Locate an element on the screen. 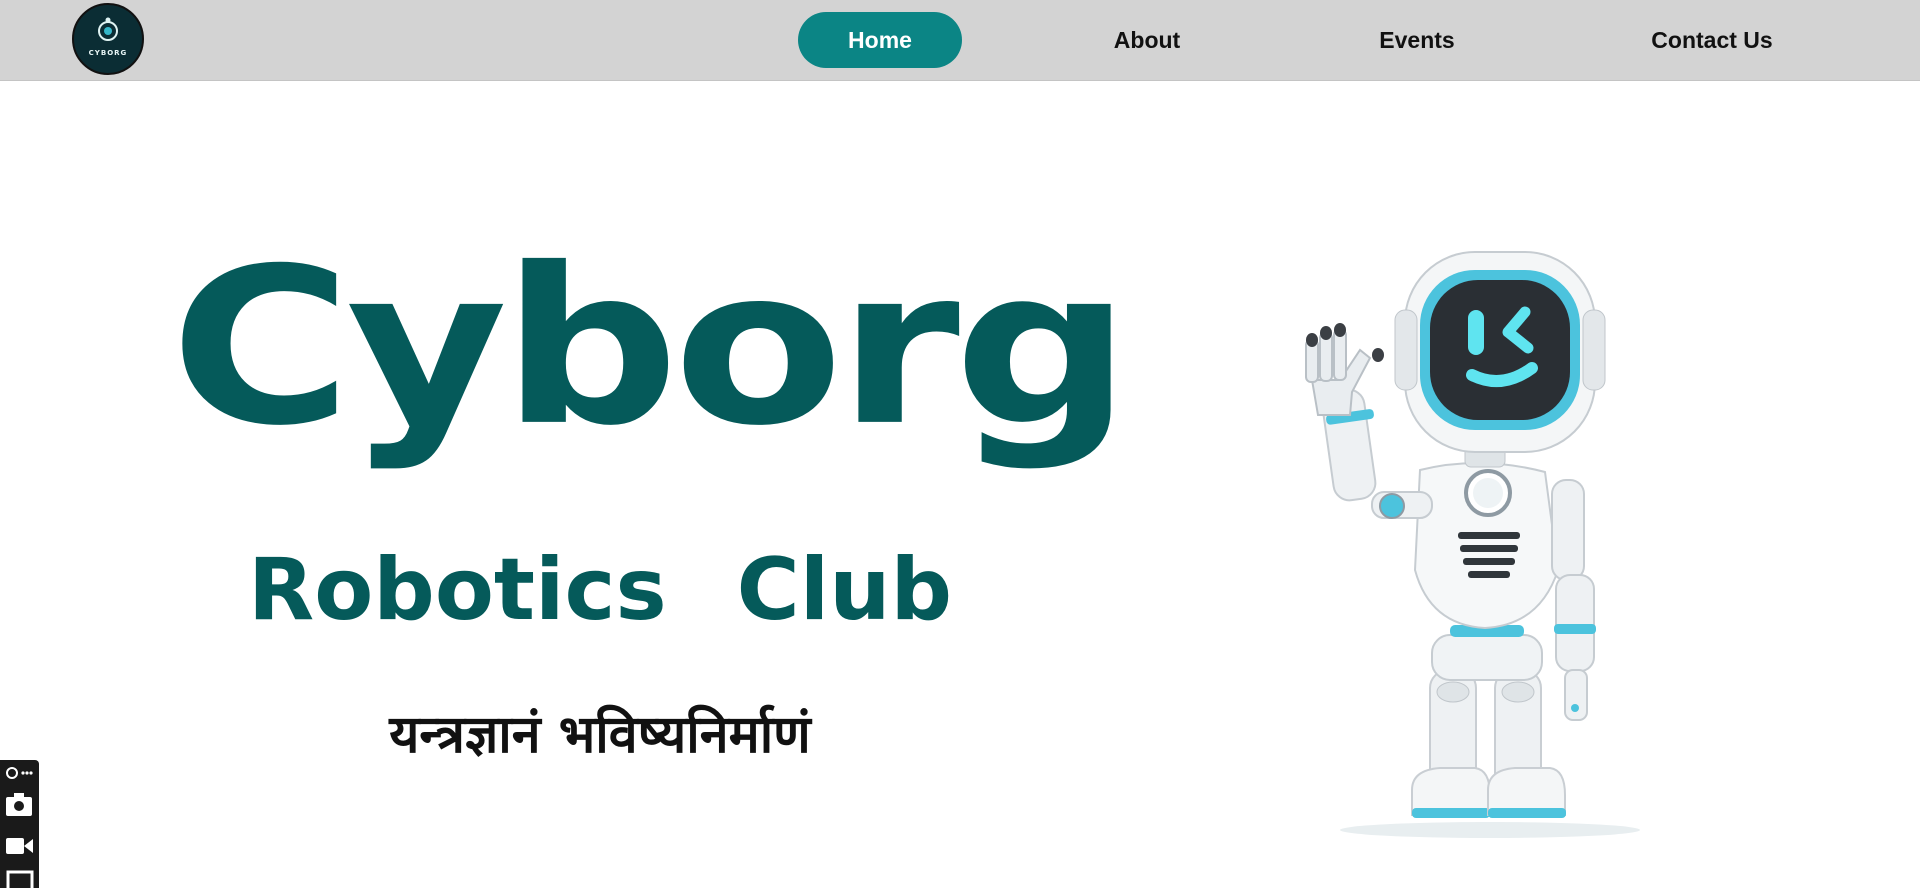 Image resolution: width=1920 pixels, height=896 pixels. navbar: CYBORG Home About Events Contact Us is located at coordinates (960, 40).